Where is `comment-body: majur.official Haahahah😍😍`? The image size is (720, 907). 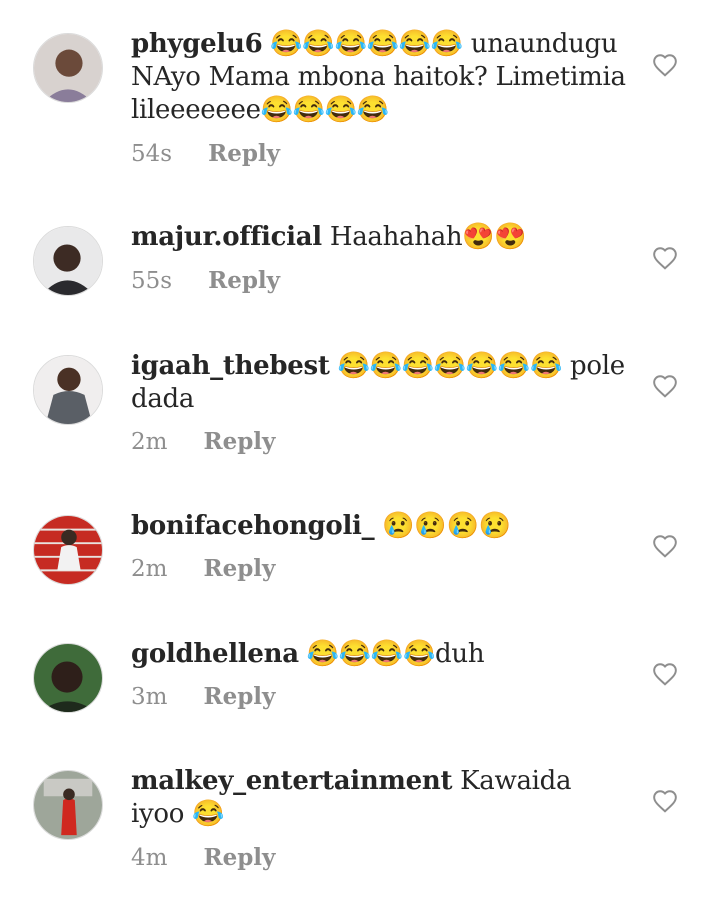
comment-body: majur.official Haahahah😍😍 is located at coordinates (381, 237).